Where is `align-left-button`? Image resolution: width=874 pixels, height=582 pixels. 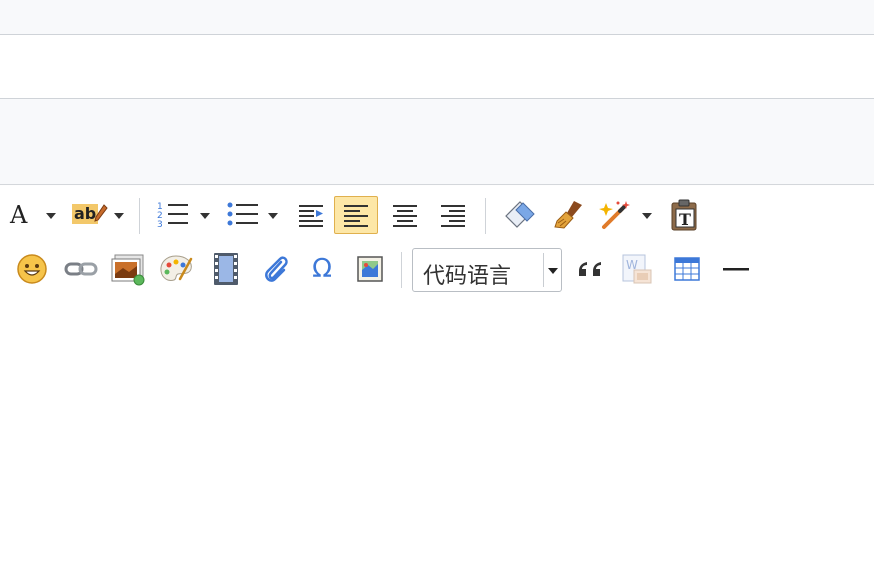 align-left-button is located at coordinates (356, 215).